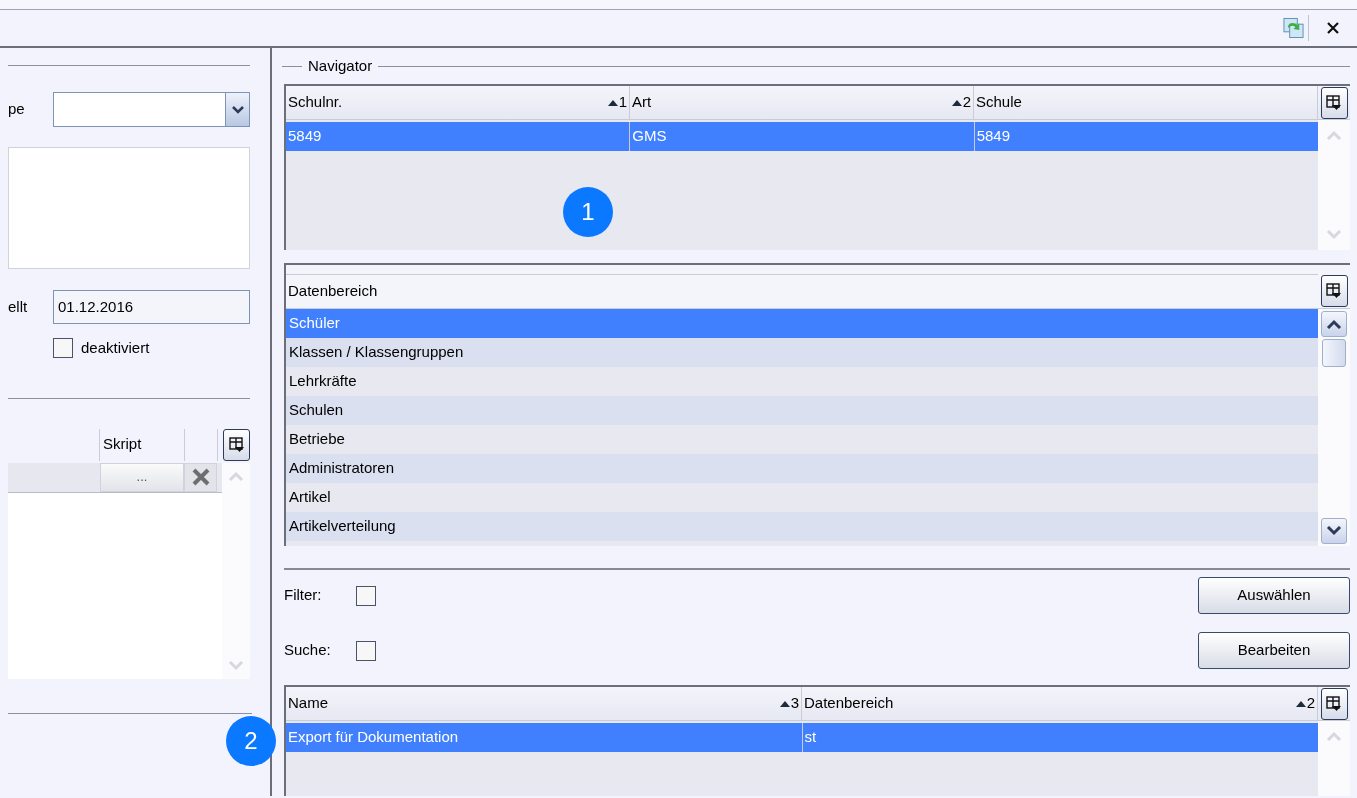 This screenshot has height=798, width=1357. I want to click on scroll-down-icon, so click(1334, 531).